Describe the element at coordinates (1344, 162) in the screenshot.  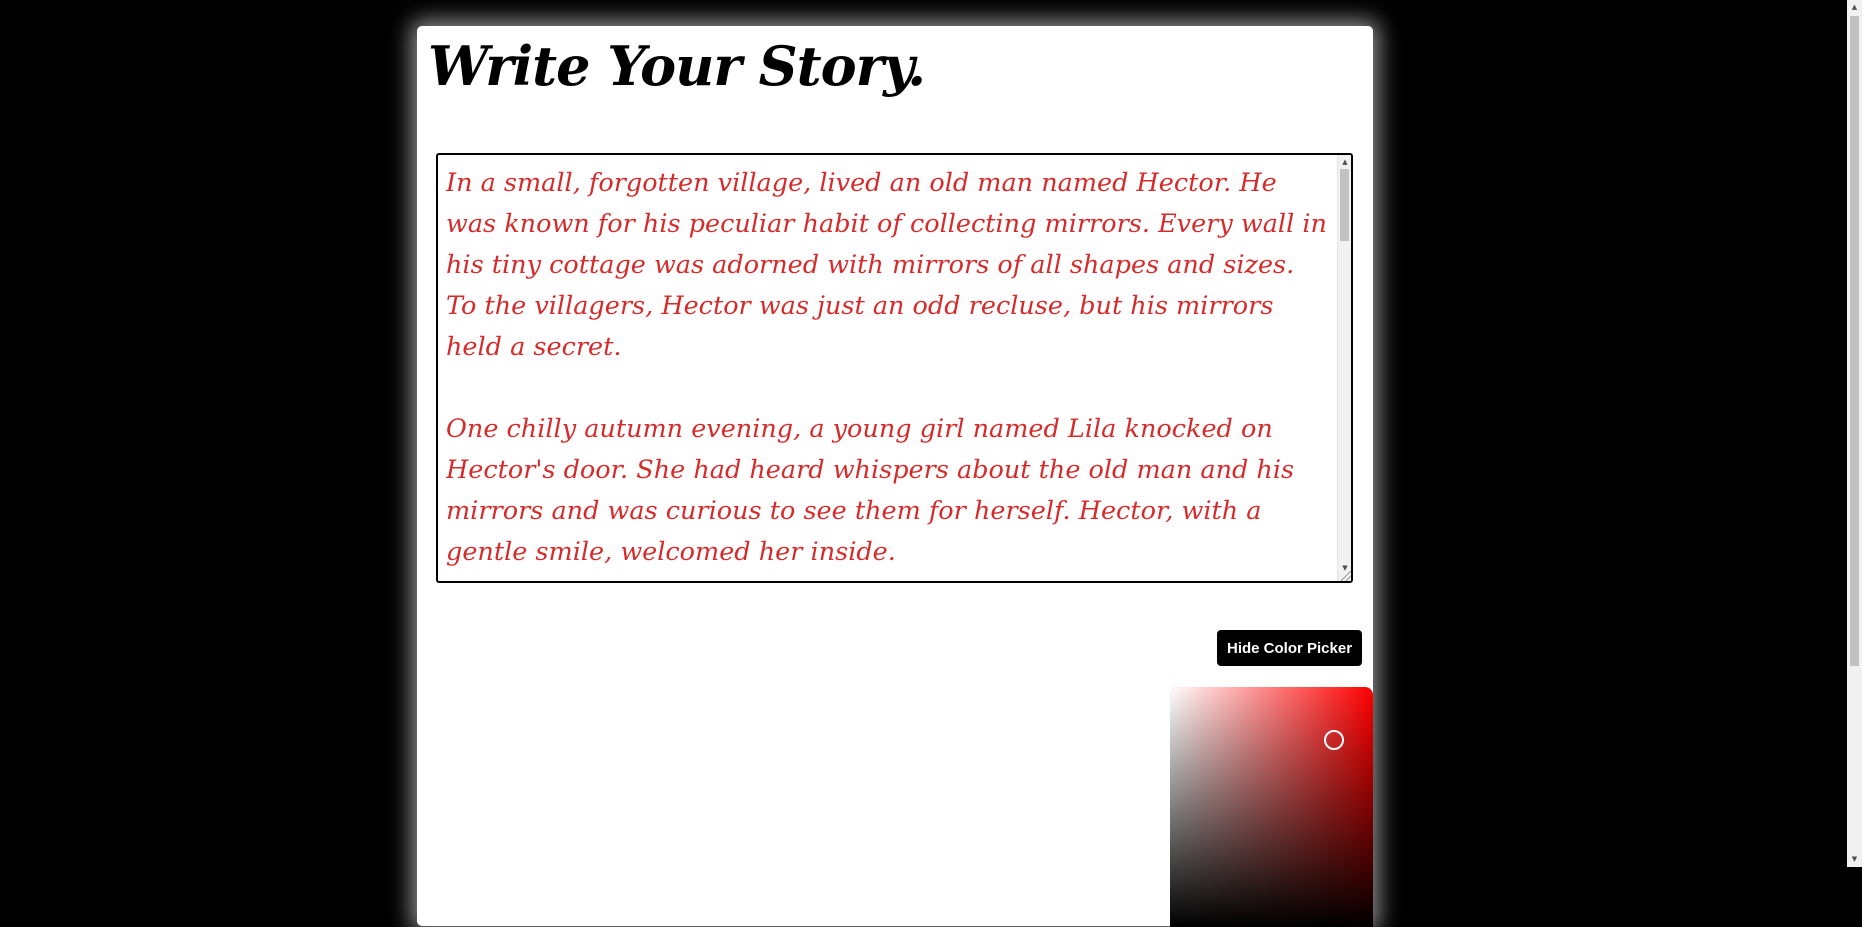
I see `scroll-up-arrow-icon: ▲` at that location.